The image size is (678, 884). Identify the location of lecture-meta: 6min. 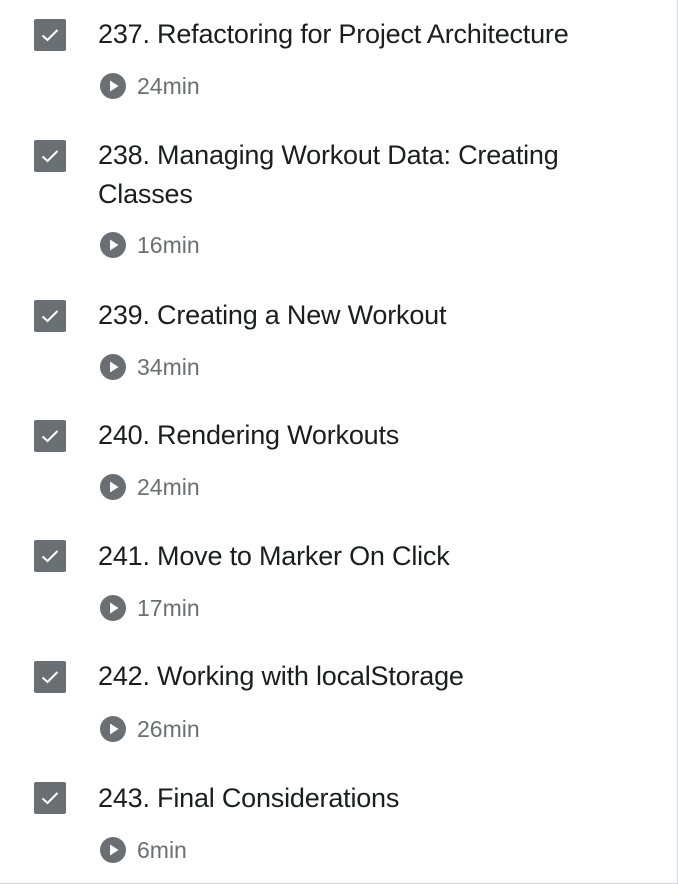
(143, 850).